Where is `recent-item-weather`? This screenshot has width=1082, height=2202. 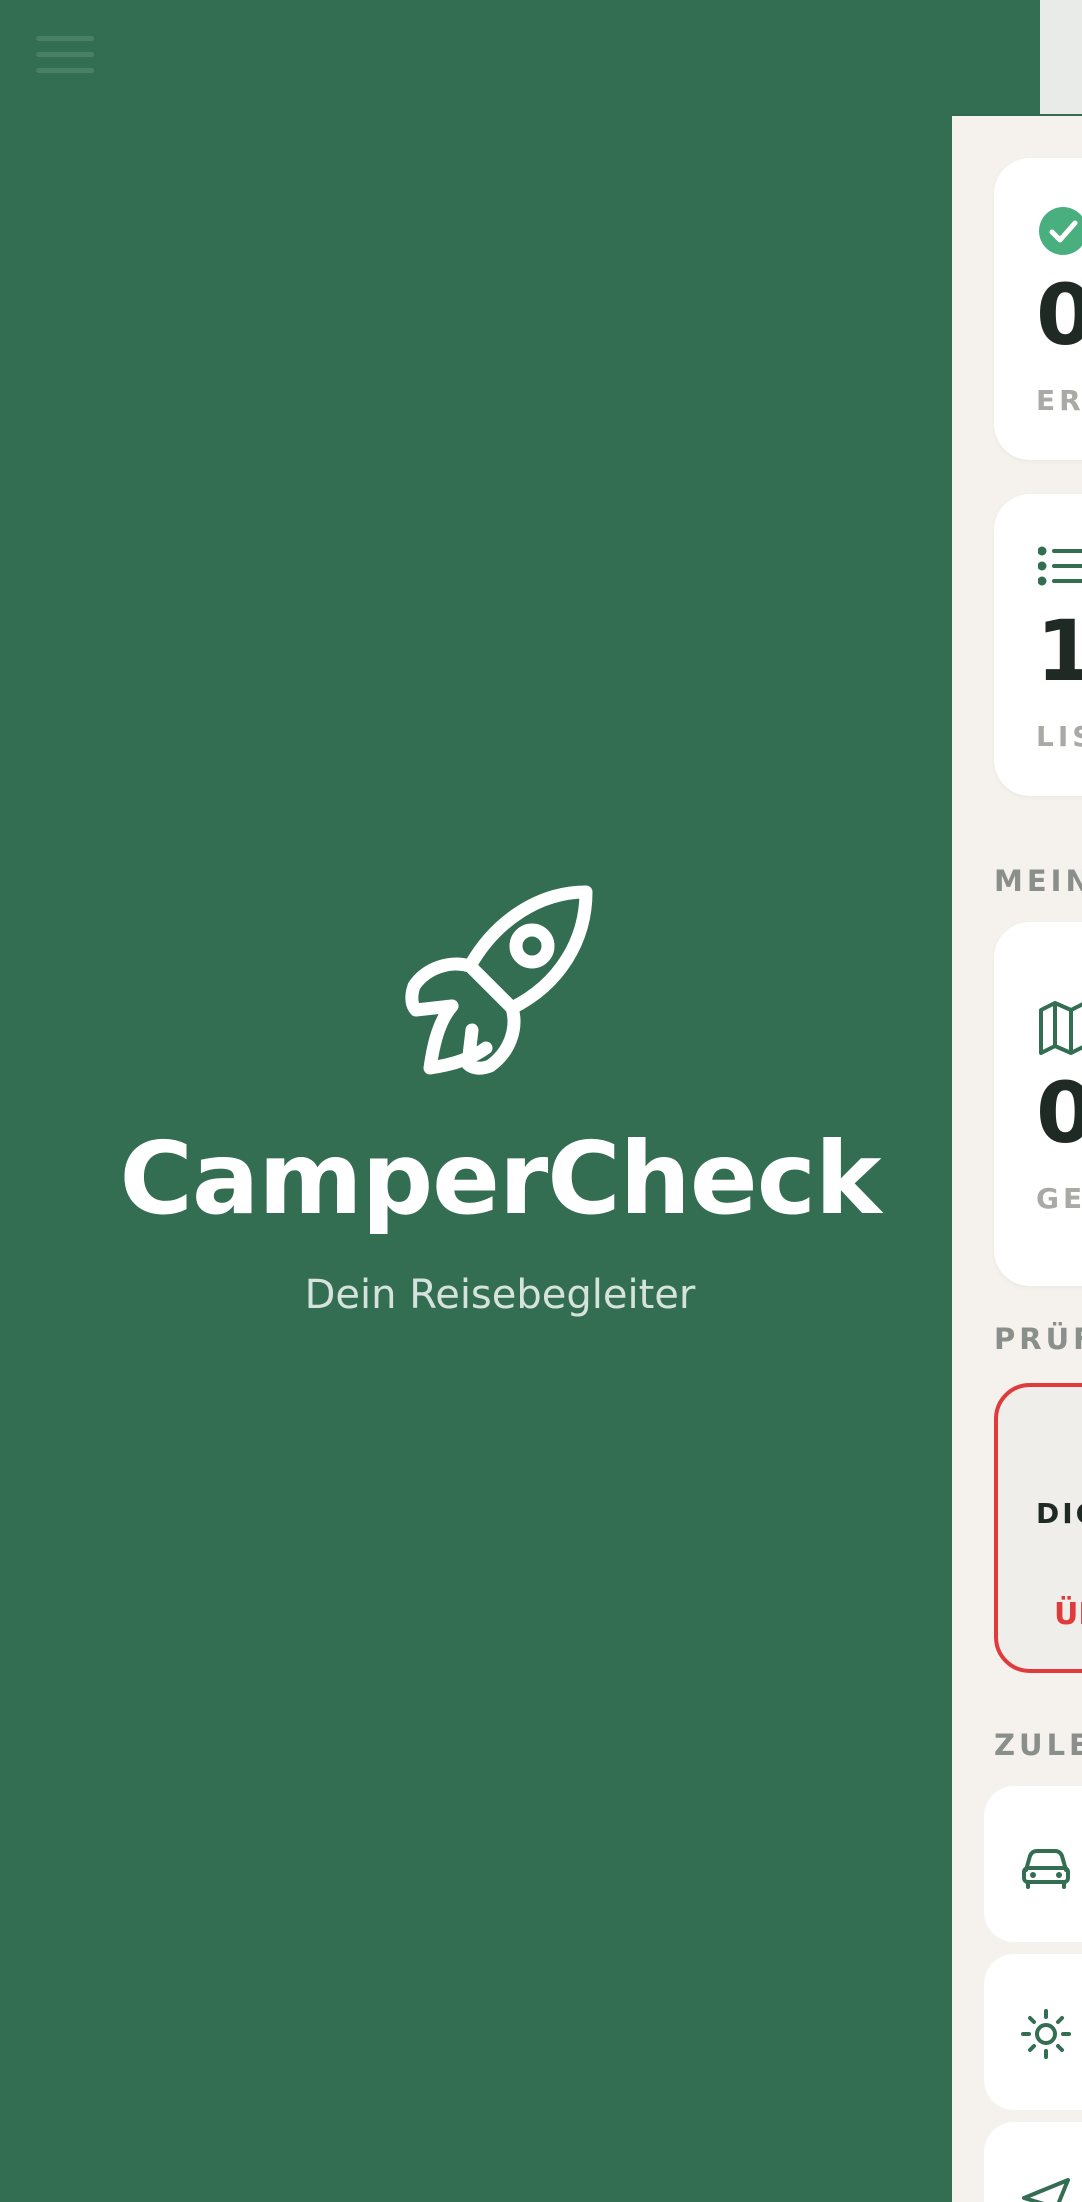 recent-item-weather is located at coordinates (1033, 2032).